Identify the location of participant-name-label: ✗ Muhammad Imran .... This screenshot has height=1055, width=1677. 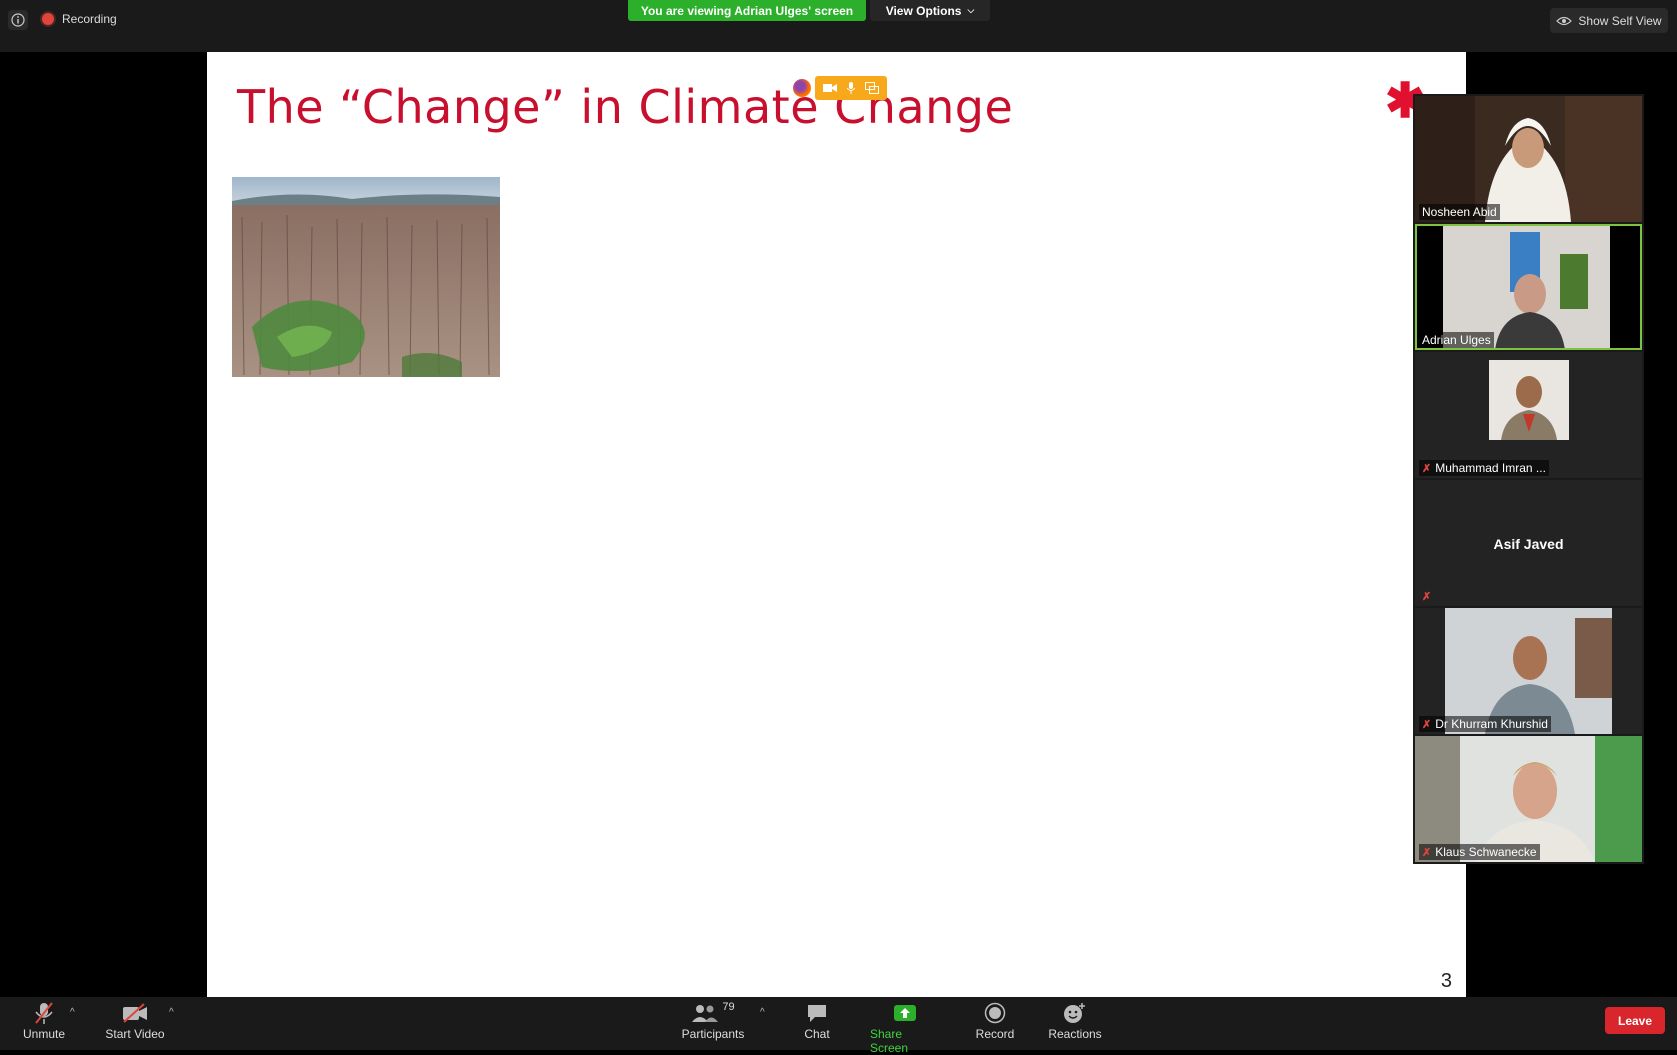
(1484, 468).